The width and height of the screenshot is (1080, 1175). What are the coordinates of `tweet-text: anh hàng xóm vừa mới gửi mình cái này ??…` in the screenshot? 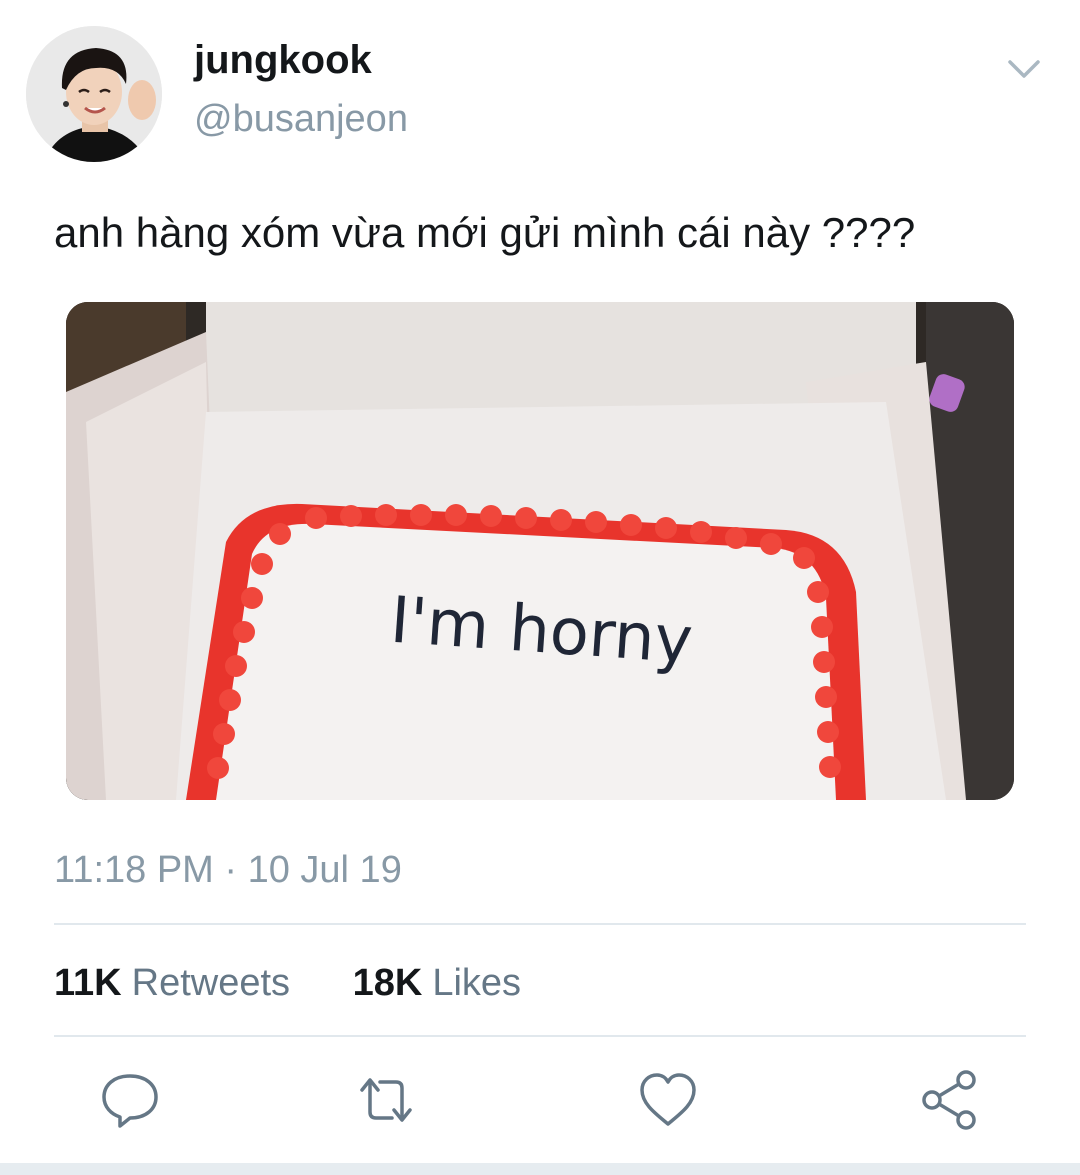 It's located at (485, 232).